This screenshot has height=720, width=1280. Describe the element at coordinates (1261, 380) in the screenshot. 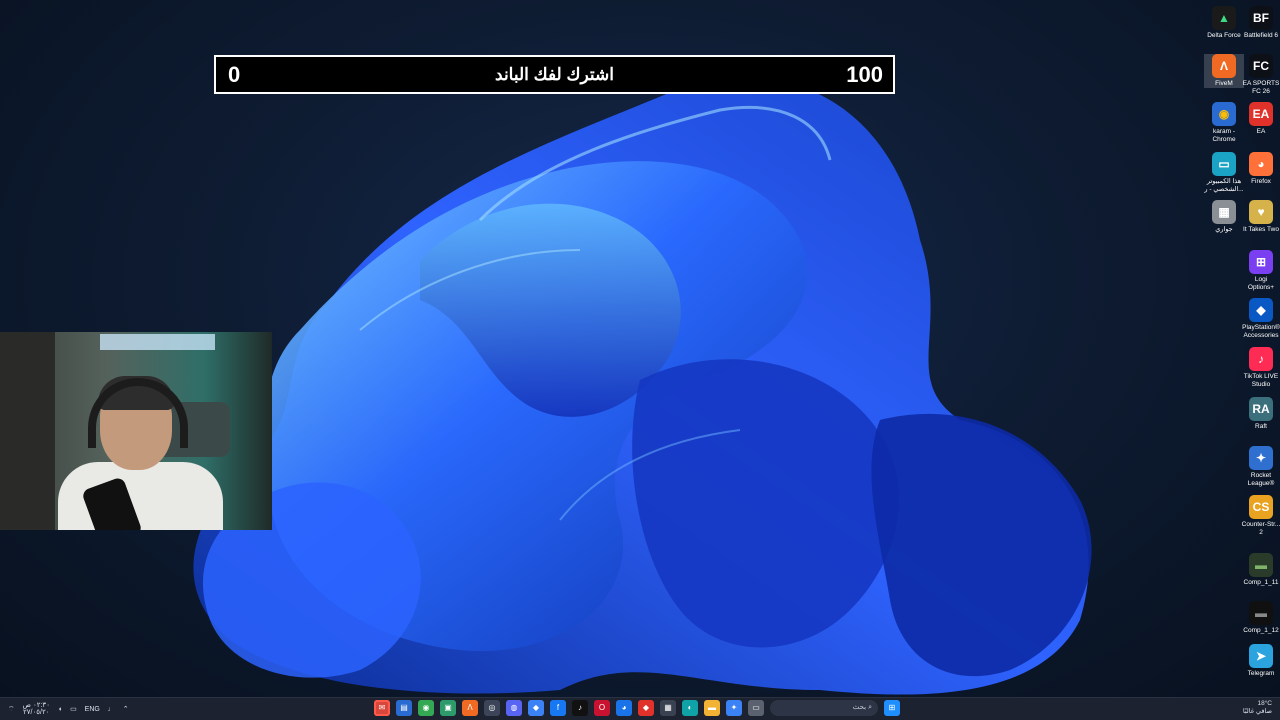

I see `desktop-icon-label: TikTok LIVE Studio` at that location.